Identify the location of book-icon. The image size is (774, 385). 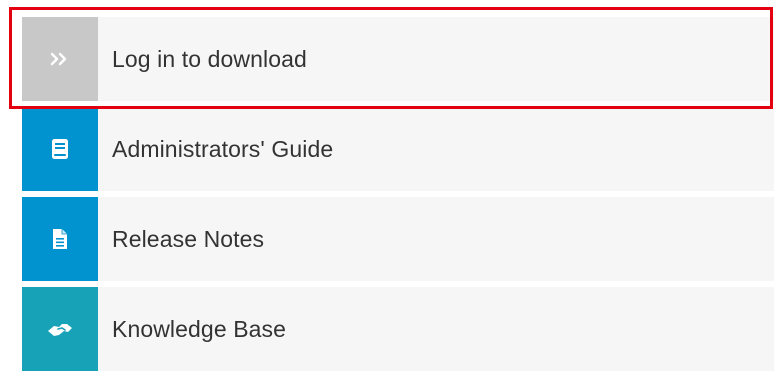
(60, 149).